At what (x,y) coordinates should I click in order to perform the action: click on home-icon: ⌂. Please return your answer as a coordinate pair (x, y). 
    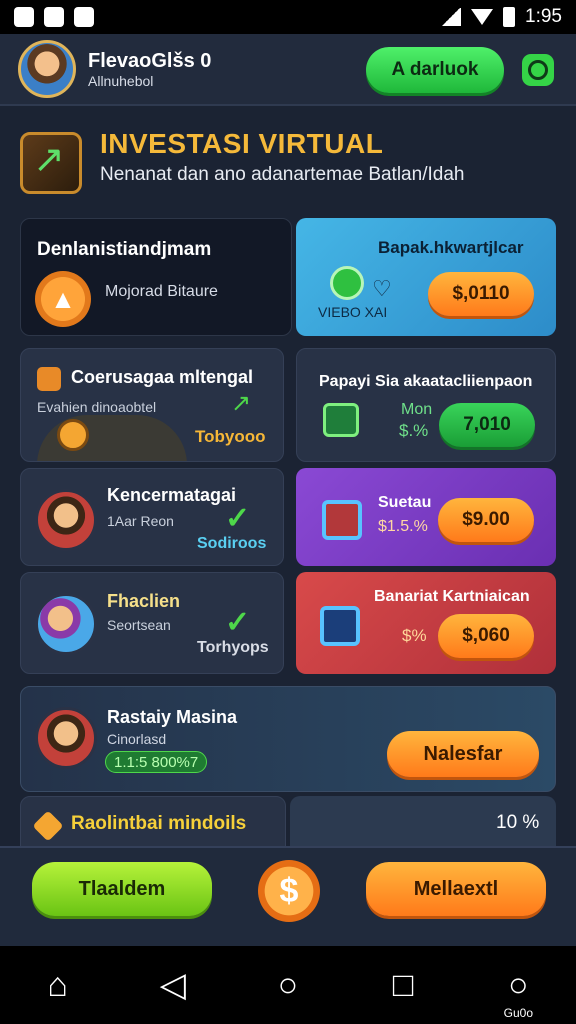
    Looking at the image, I should click on (58, 985).